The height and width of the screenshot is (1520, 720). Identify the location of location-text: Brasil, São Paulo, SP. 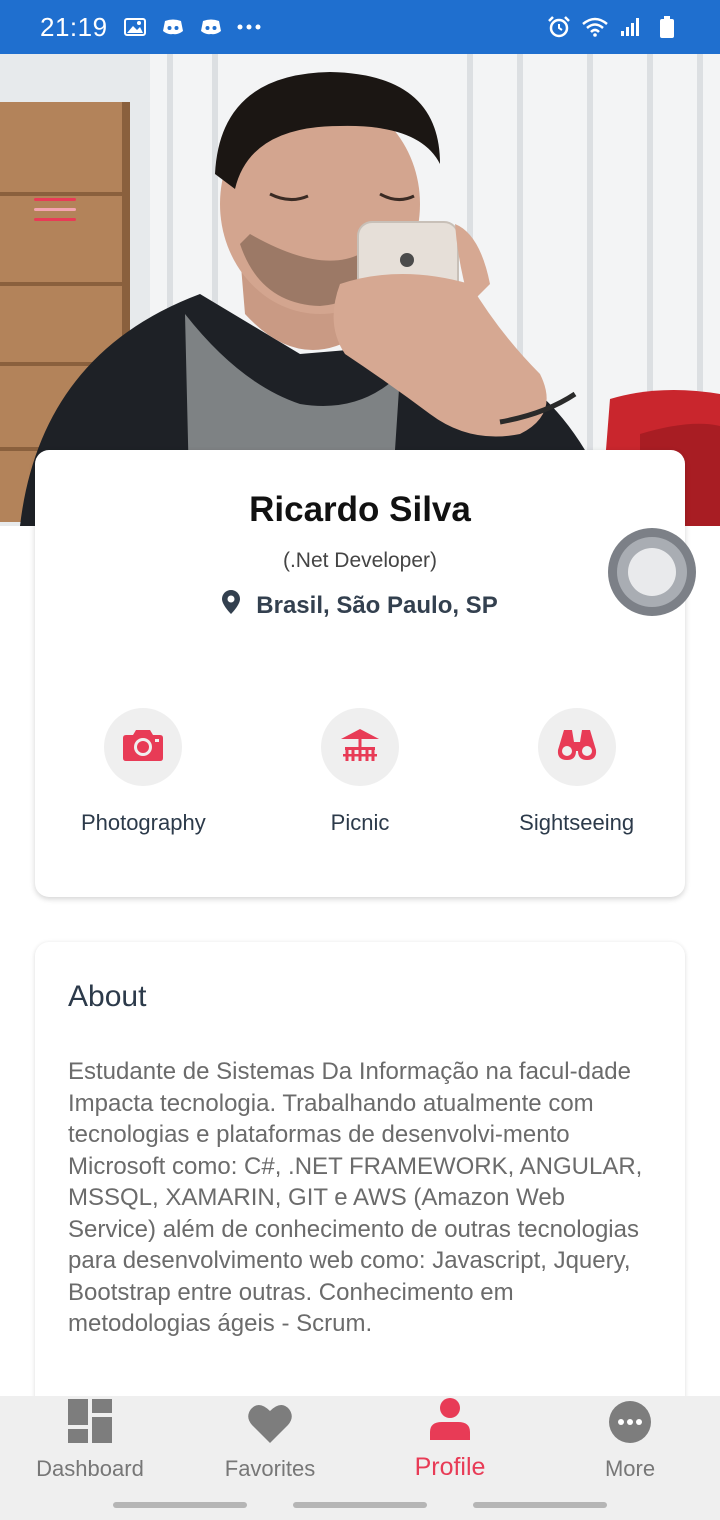
(377, 605).